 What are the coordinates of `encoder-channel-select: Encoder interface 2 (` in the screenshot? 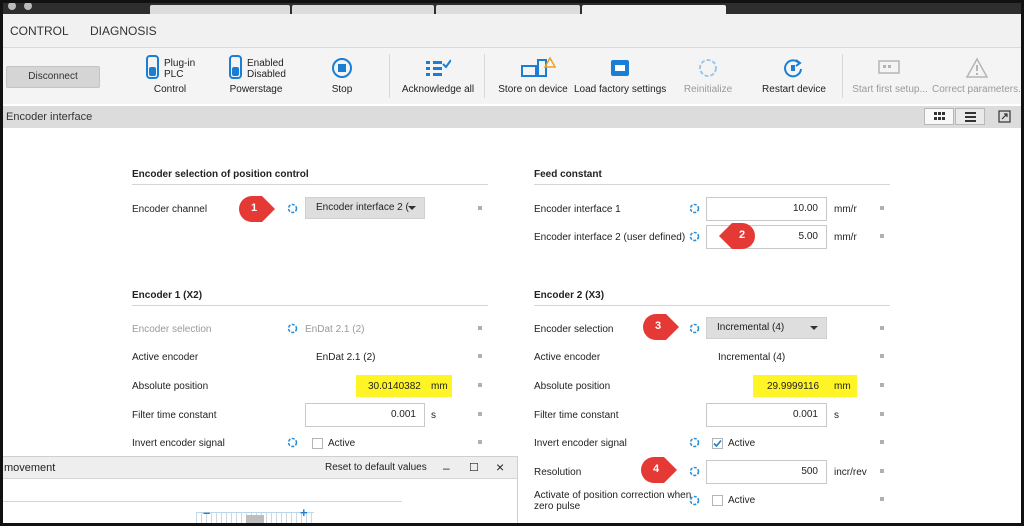 It's located at (365, 208).